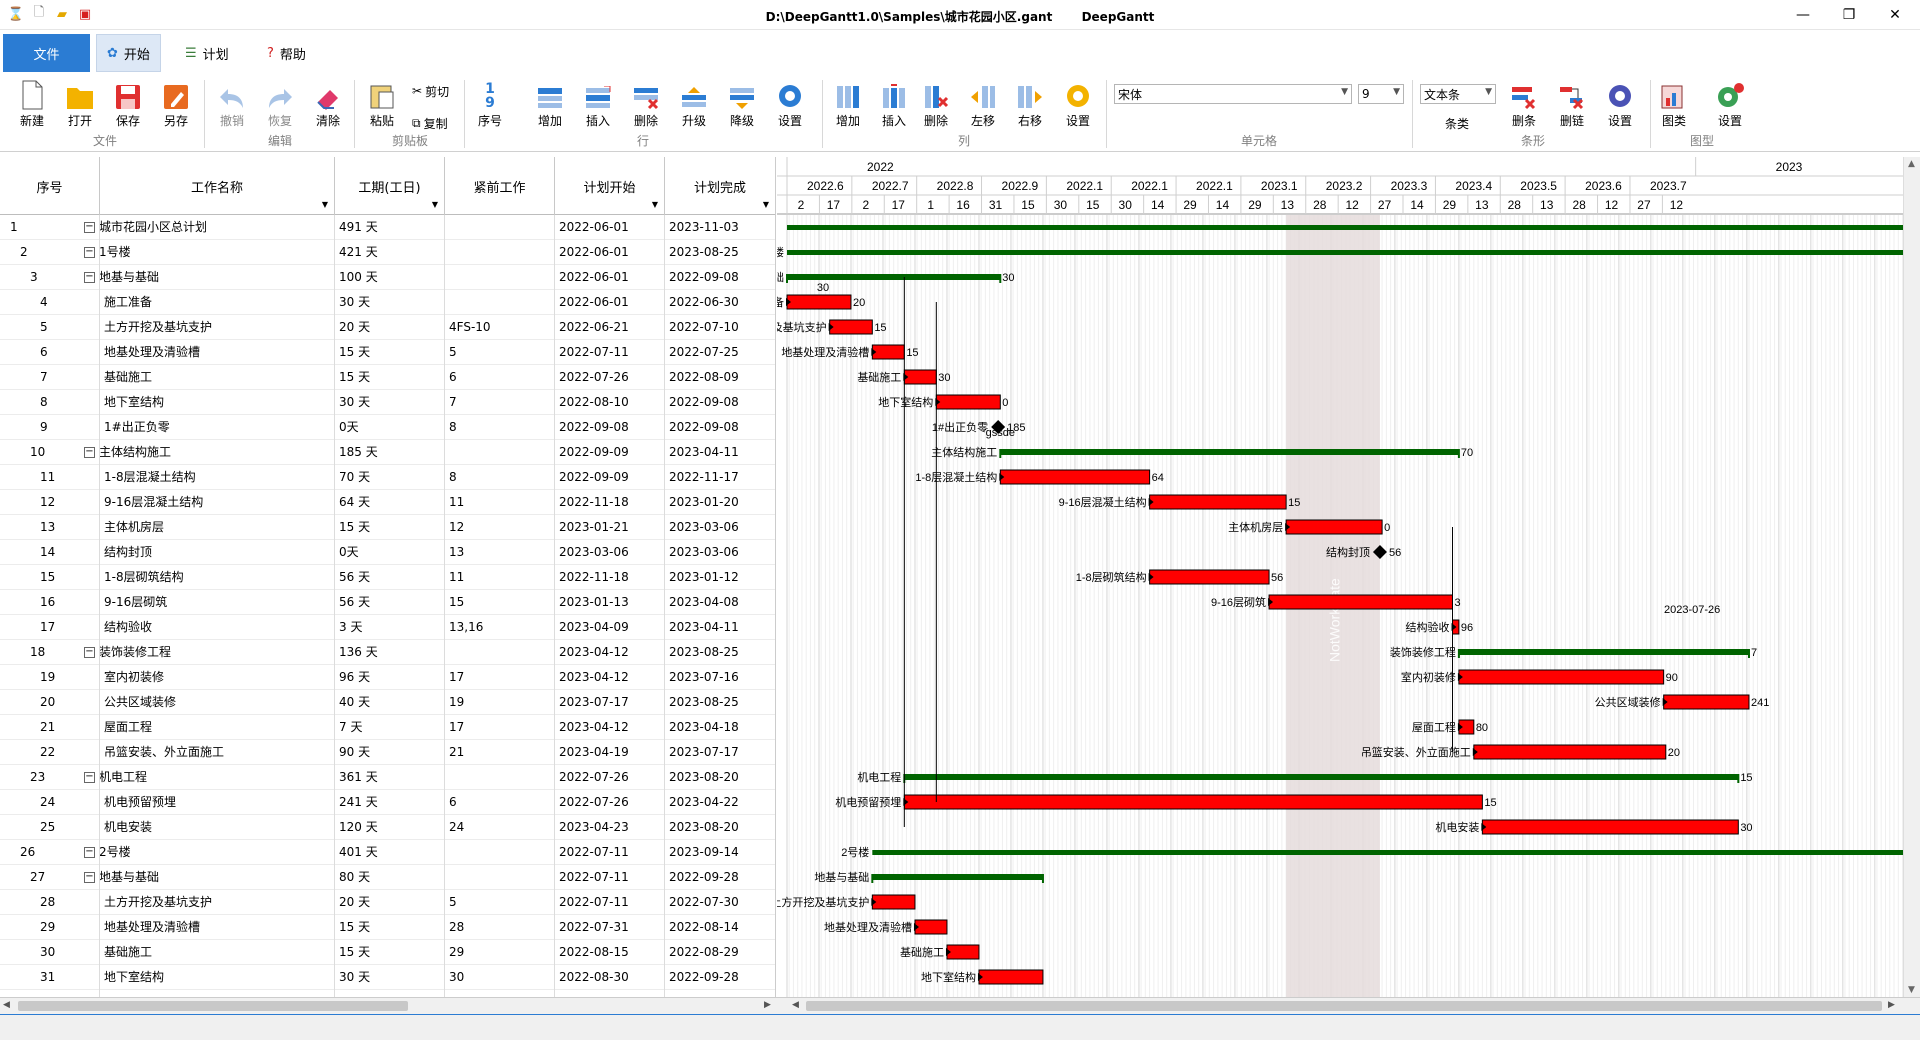 This screenshot has height=1040, width=1920. I want to click on table-row: 13 主体机房层 15 天 12 2023-01-21 2023-03-06, so click(387, 527).